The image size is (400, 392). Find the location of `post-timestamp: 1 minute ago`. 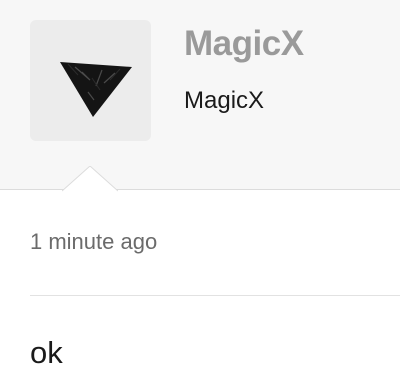

post-timestamp: 1 minute ago is located at coordinates (94, 241).